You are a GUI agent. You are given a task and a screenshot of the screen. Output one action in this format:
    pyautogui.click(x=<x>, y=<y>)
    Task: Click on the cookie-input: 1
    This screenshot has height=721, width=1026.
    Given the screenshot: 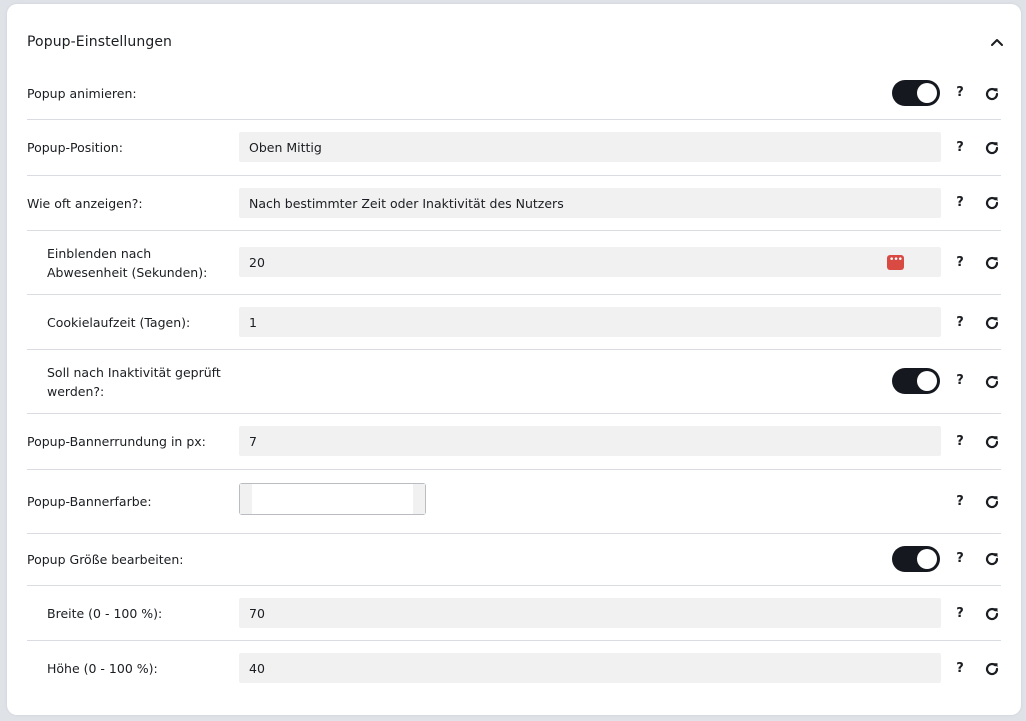 What is the action you would take?
    pyautogui.click(x=590, y=322)
    